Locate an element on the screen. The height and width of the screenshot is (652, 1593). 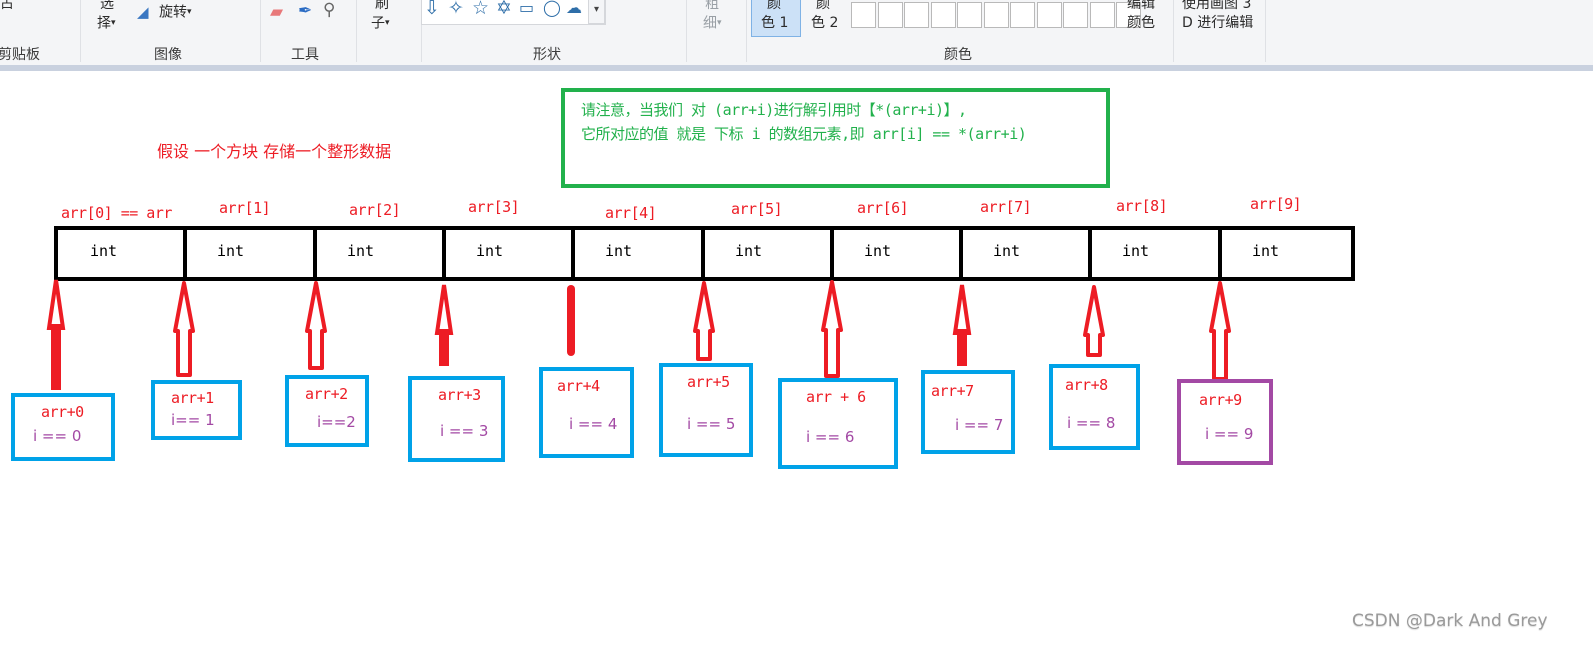
four-point-star-shape-icon: ✧ is located at coordinates (456, 10).